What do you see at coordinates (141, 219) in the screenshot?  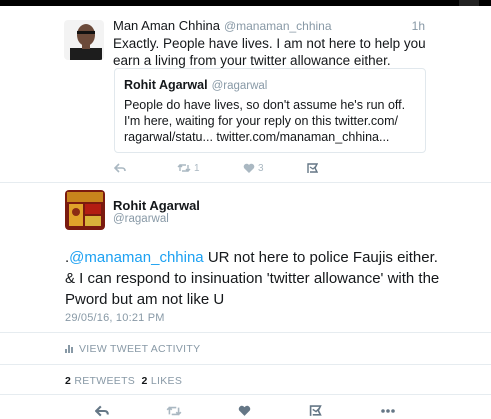 I see `handle: @ragarwal` at bounding box center [141, 219].